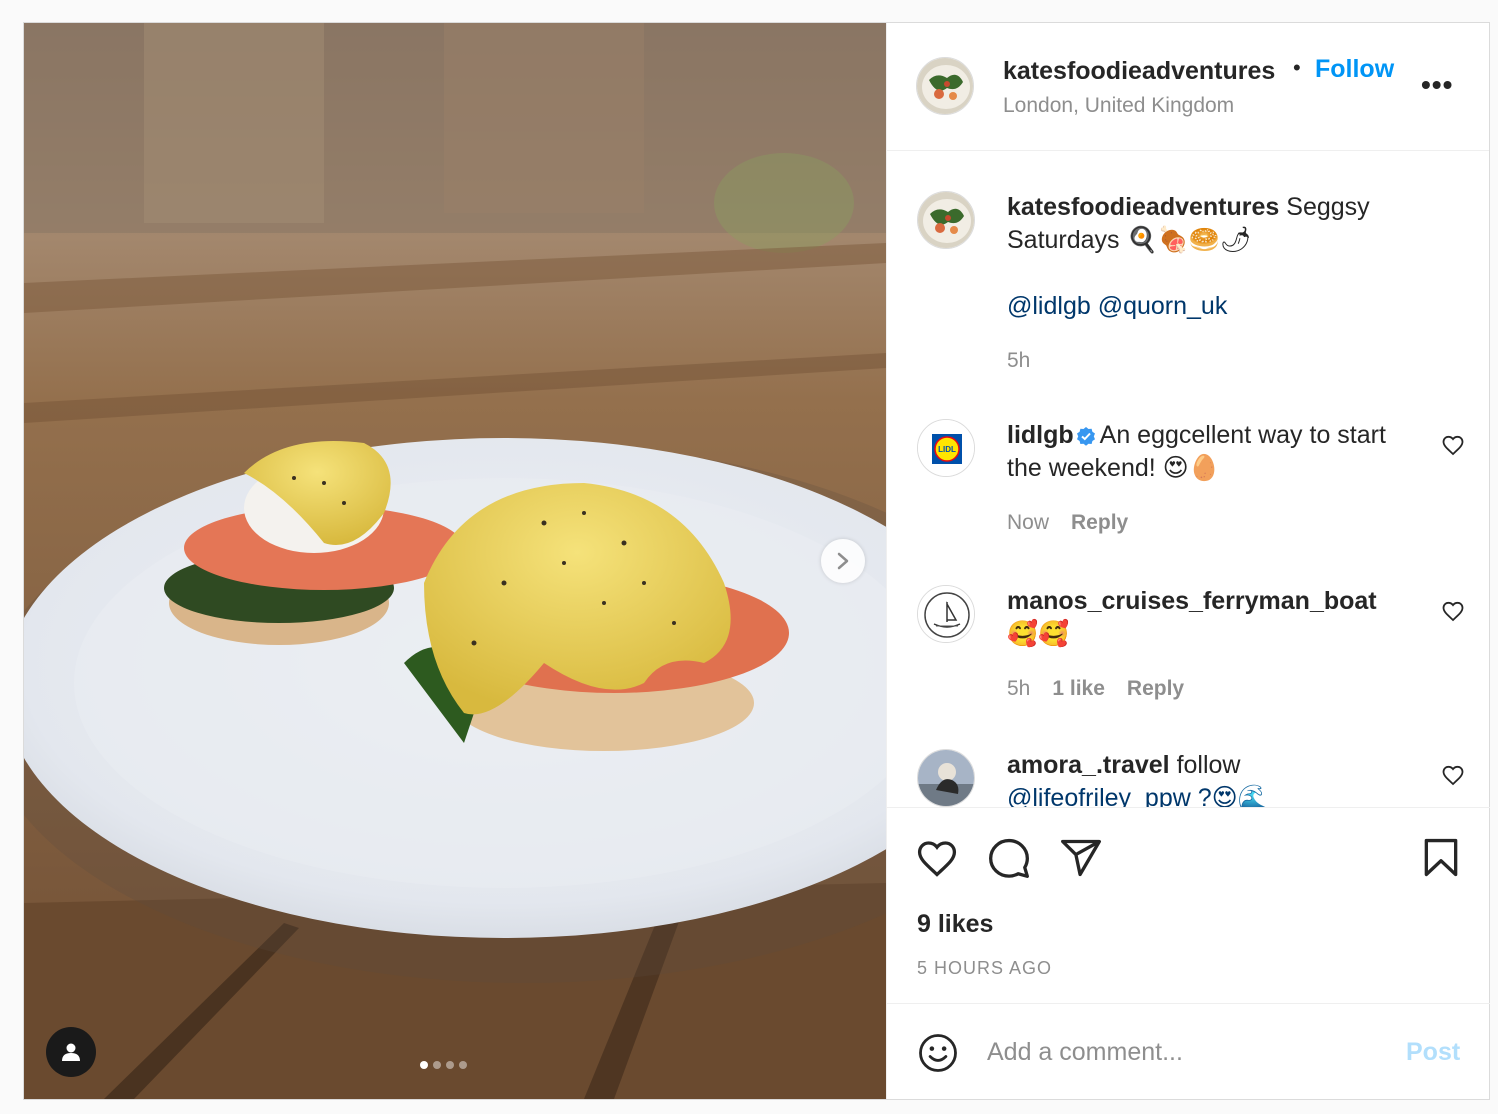 The height and width of the screenshot is (1114, 1498). Describe the element at coordinates (1018, 689) in the screenshot. I see `comment-time: 5h` at that location.